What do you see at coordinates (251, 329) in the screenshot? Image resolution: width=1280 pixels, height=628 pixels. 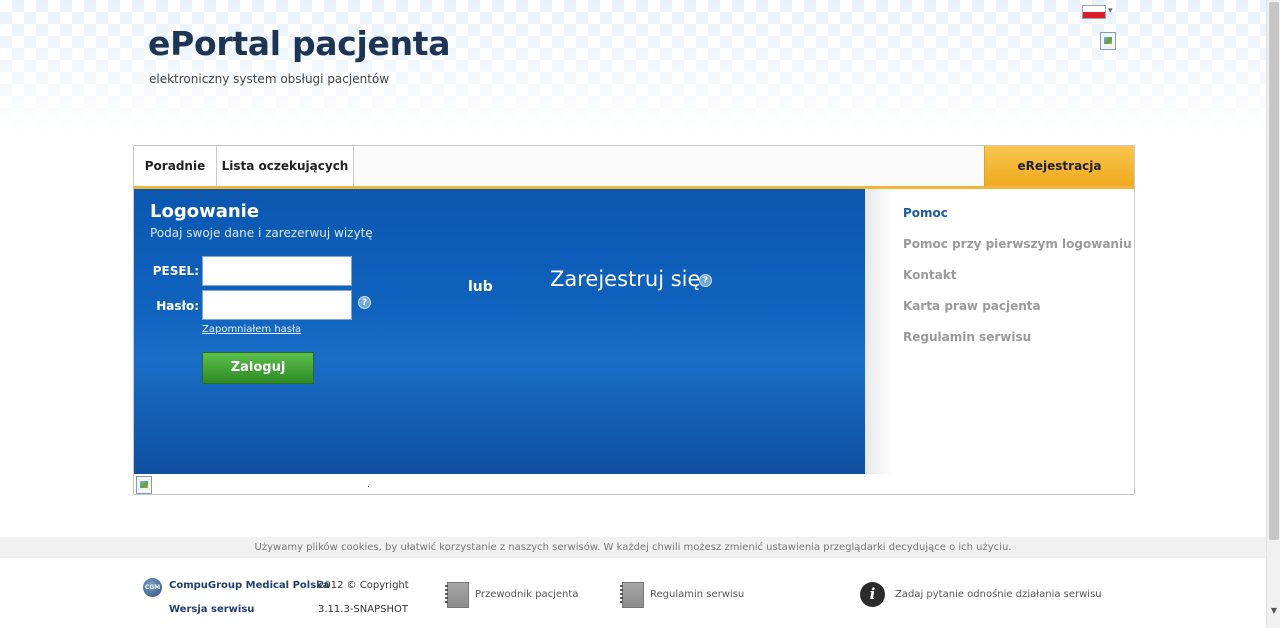 I see `forgot-password-link: Zapomniałem hasła` at bounding box center [251, 329].